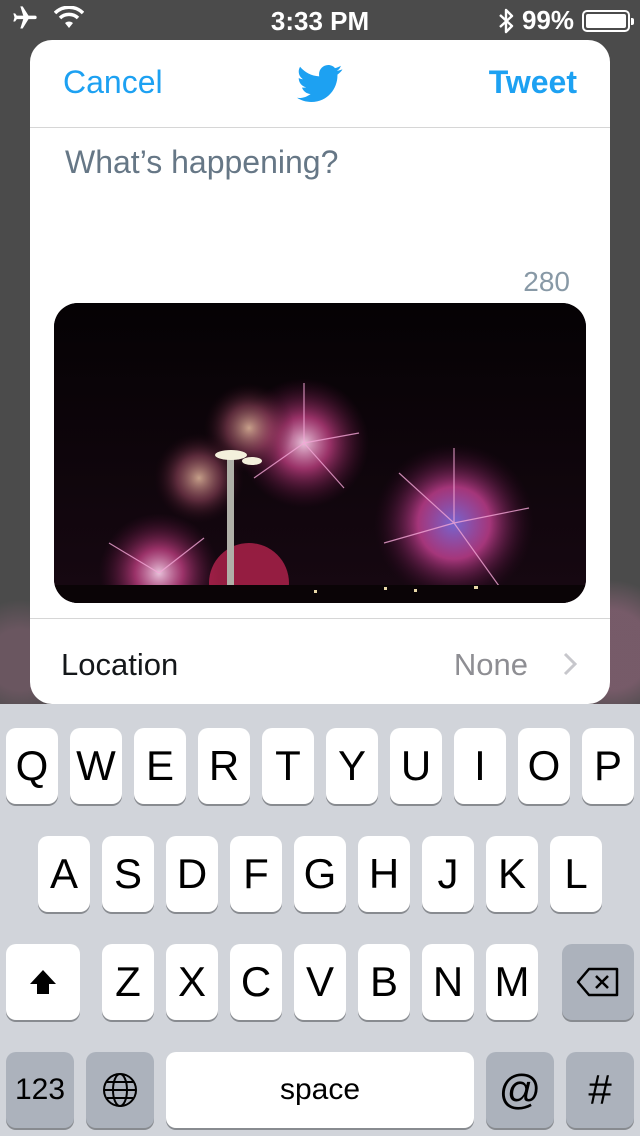 This screenshot has height=1136, width=640. I want to click on key-j: J, so click(448, 874).